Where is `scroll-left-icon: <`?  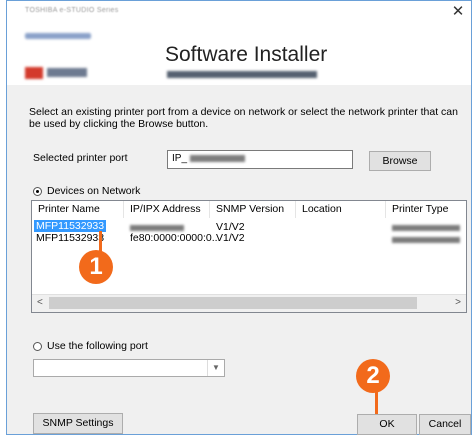
scroll-left-icon: < is located at coordinates (40, 302).